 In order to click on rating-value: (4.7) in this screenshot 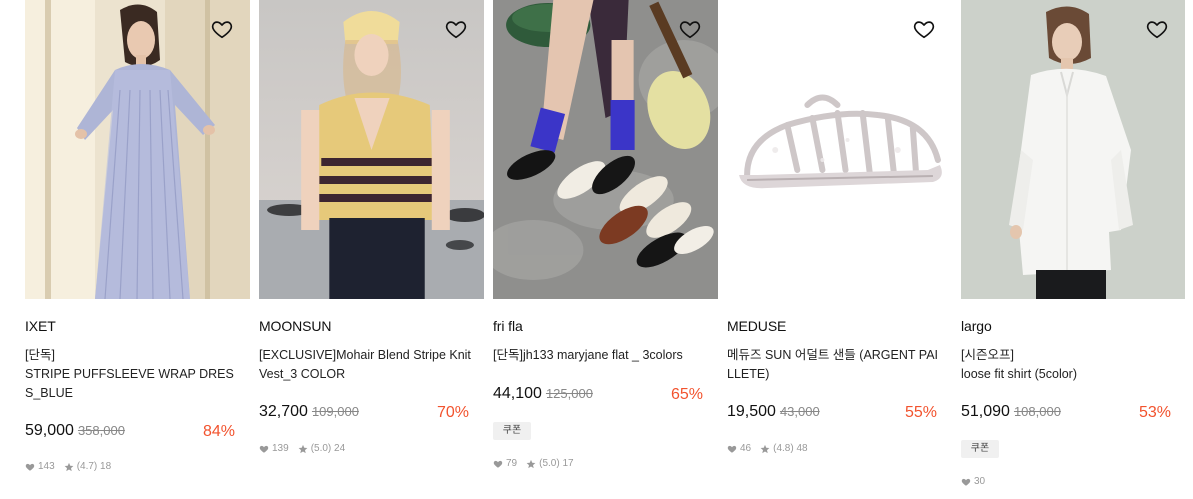, I will do `click(87, 466)`.